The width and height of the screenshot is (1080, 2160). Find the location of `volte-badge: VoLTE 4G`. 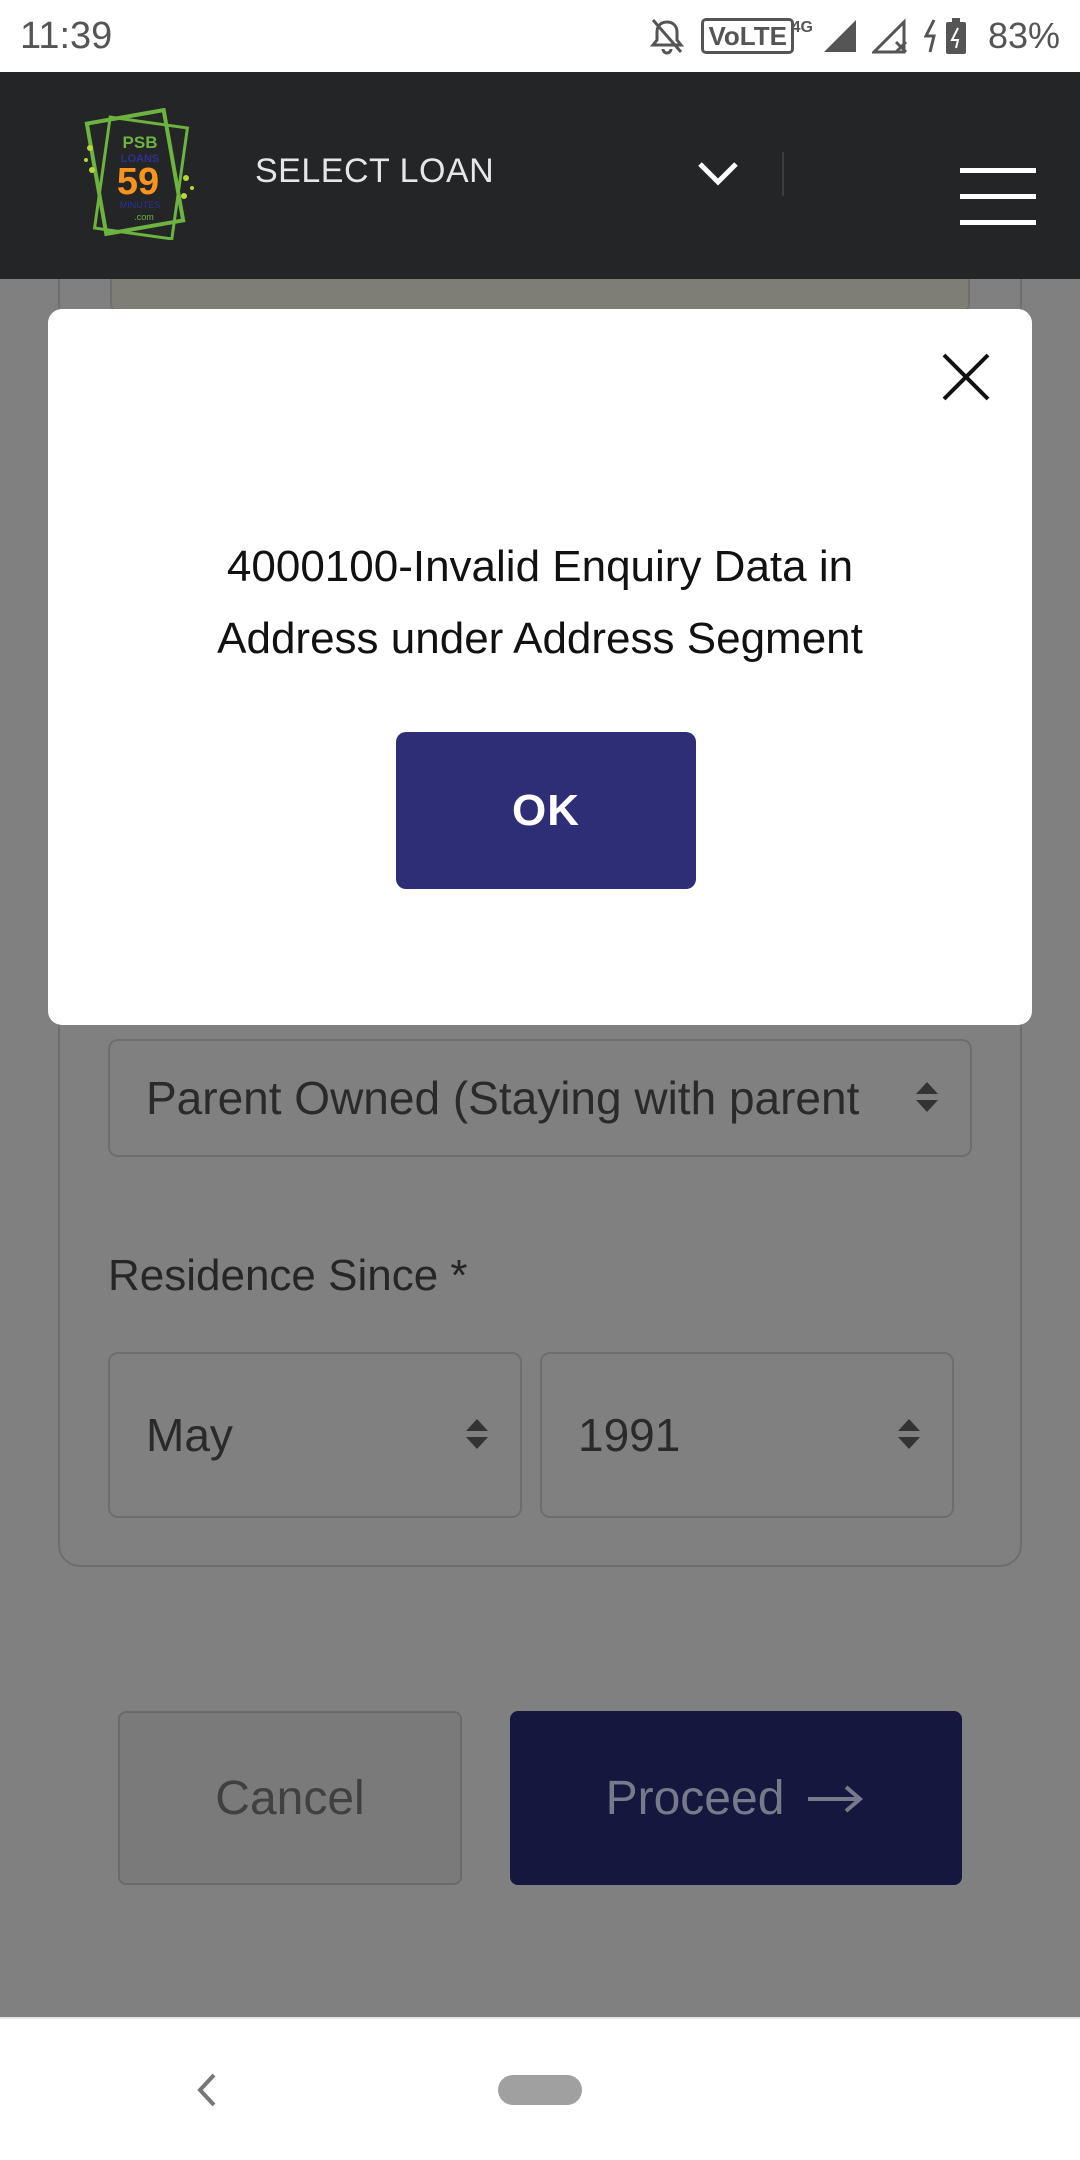

volte-badge: VoLTE 4G is located at coordinates (757, 36).